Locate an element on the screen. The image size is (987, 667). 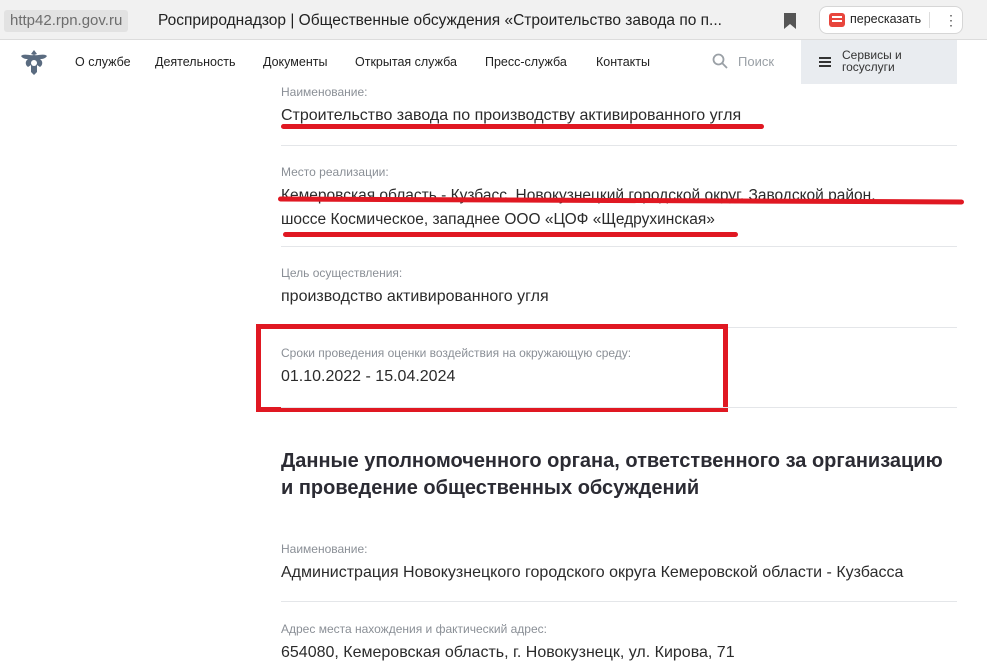
retell-button: пересказать ⋮ is located at coordinates (891, 20).